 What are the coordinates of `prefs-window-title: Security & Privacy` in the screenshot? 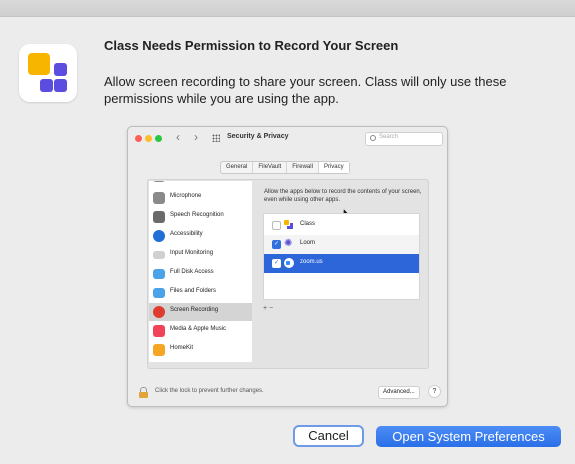 It's located at (258, 136).